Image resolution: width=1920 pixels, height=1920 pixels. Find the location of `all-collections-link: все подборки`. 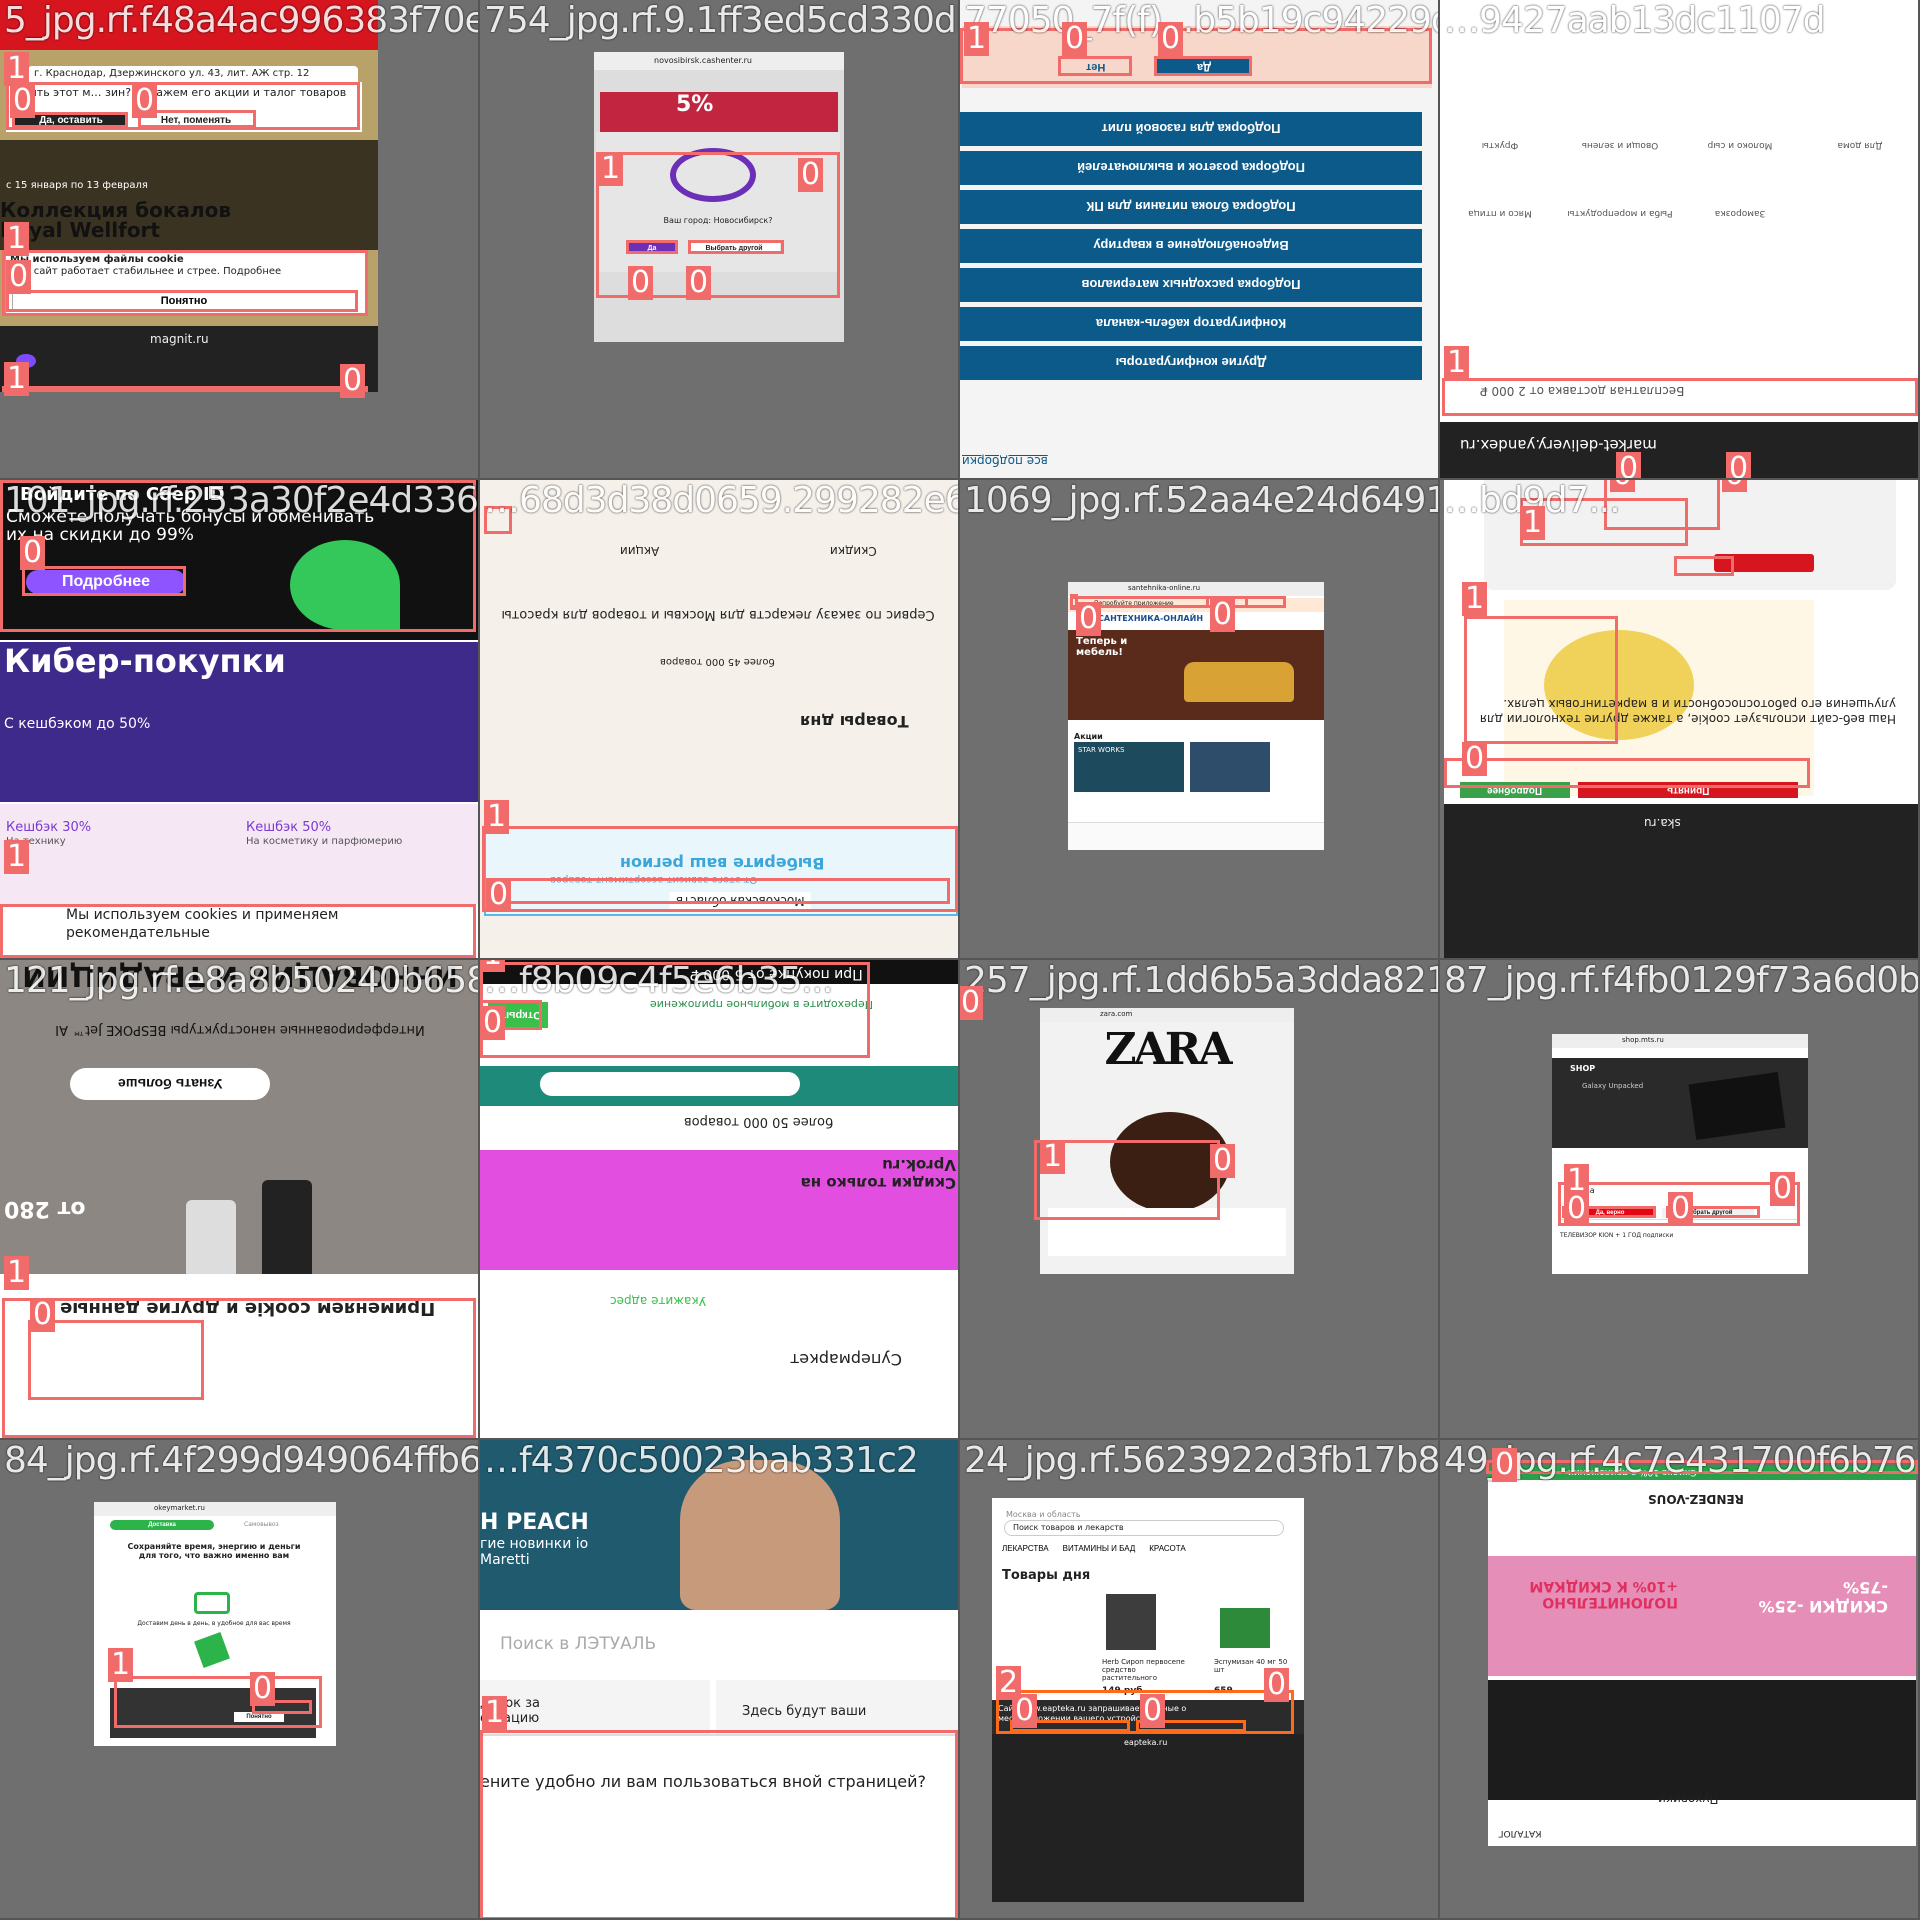

all-collections-link: все подборки is located at coordinates (1005, 461).